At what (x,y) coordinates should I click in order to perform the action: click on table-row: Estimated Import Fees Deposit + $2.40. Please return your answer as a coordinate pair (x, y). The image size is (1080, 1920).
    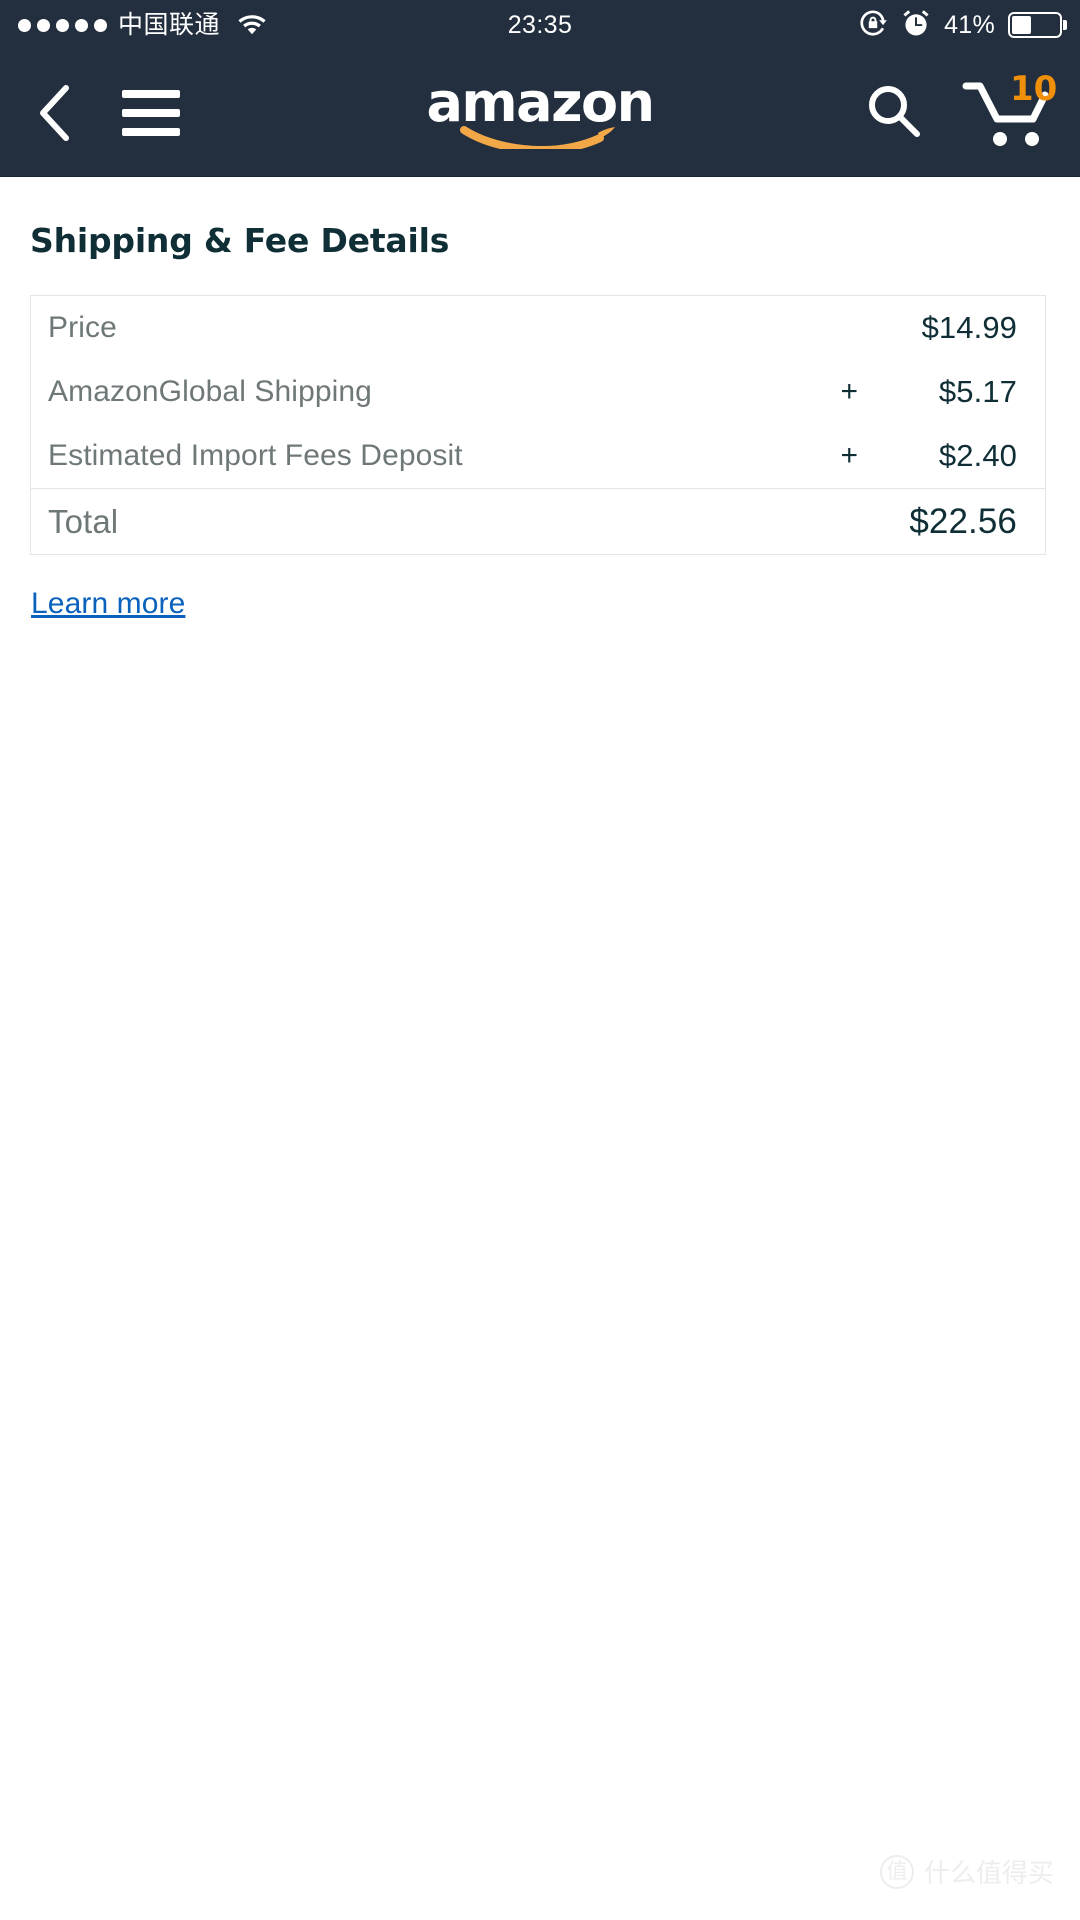
    Looking at the image, I should click on (538, 456).